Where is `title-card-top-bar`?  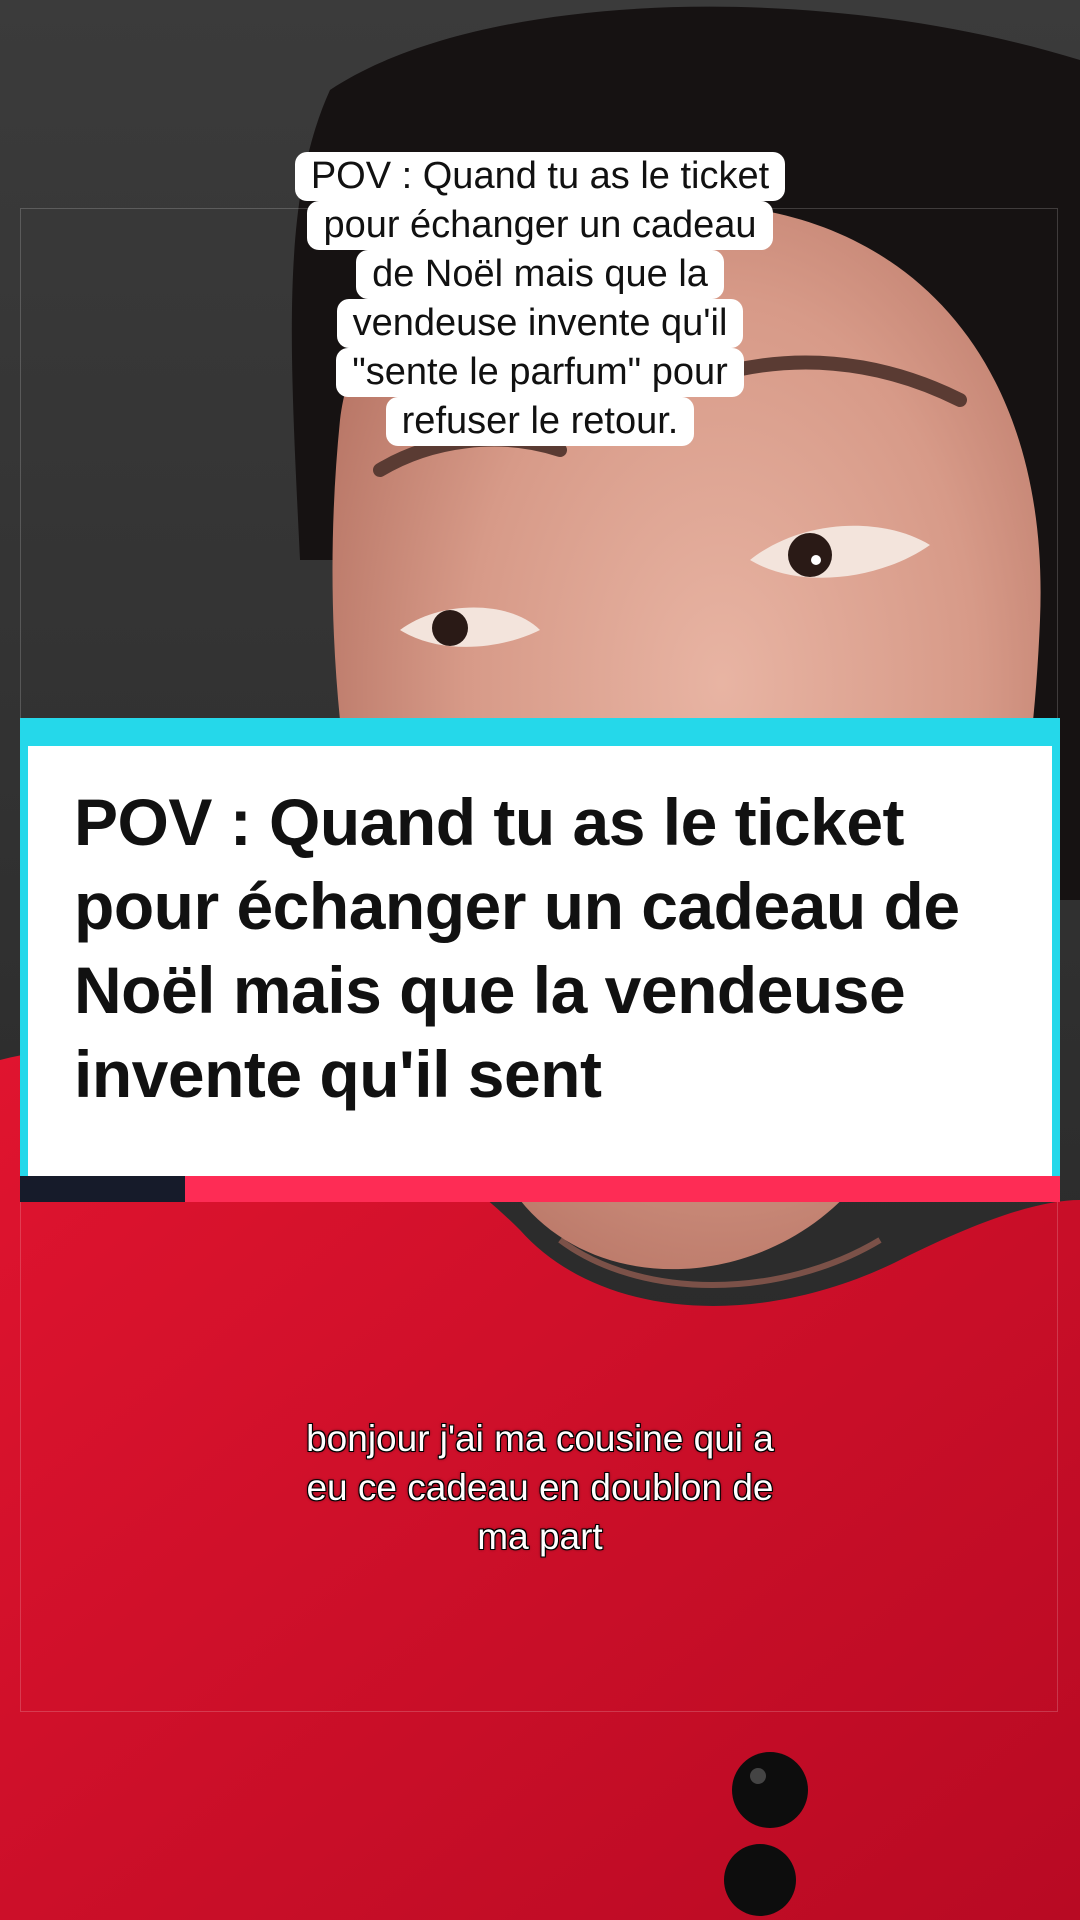
title-card-top-bar is located at coordinates (540, 732).